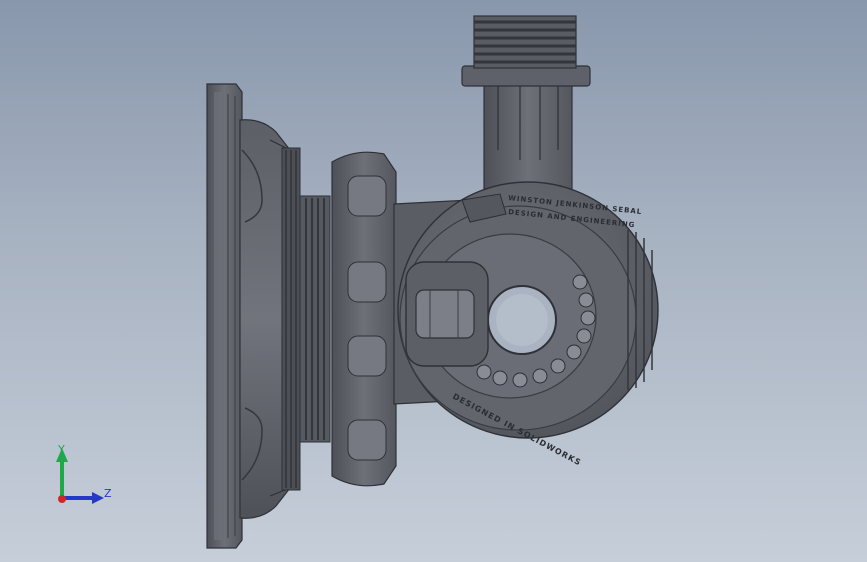  What do you see at coordinates (84, 473) in the screenshot?
I see `coordinate-triad: Y Z` at bounding box center [84, 473].